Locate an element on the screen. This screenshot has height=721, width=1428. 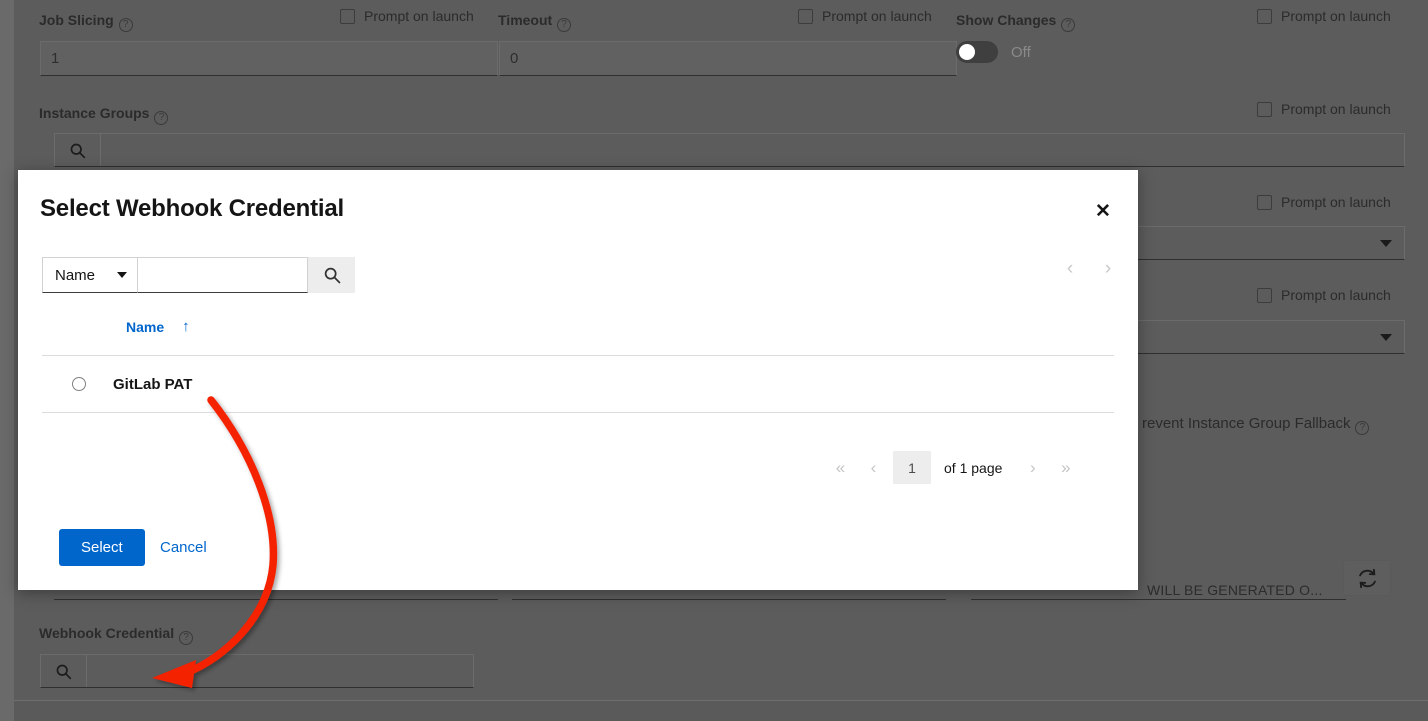
search-instance-groups-input is located at coordinates (752, 150).